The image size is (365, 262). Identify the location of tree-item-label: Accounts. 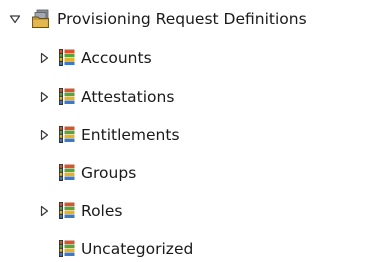
(116, 58).